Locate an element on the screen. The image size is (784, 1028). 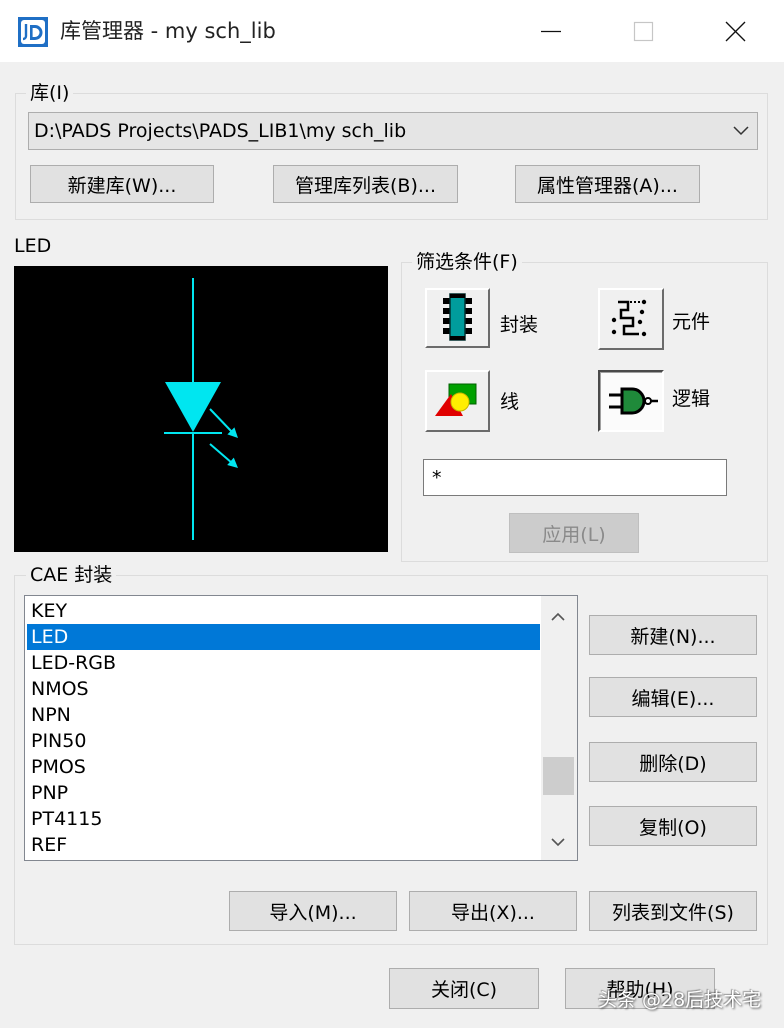
copy-decal-button: 复制(O) is located at coordinates (673, 826).